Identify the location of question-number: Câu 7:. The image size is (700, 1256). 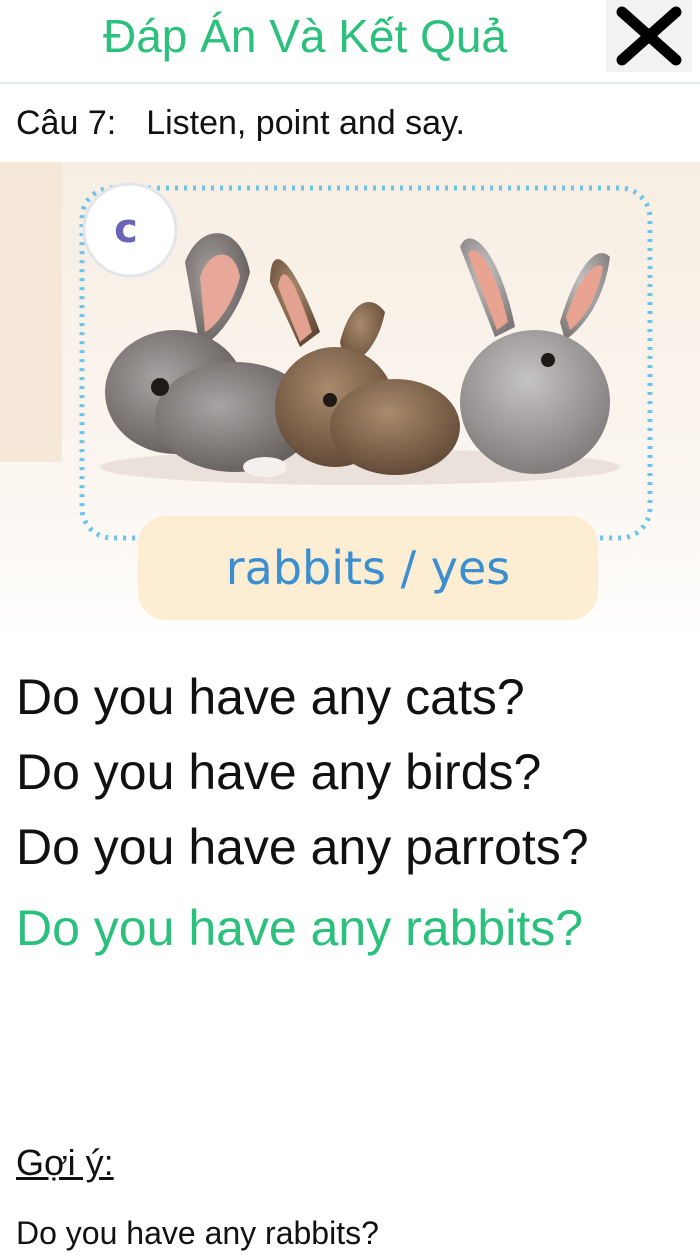
(66, 123).